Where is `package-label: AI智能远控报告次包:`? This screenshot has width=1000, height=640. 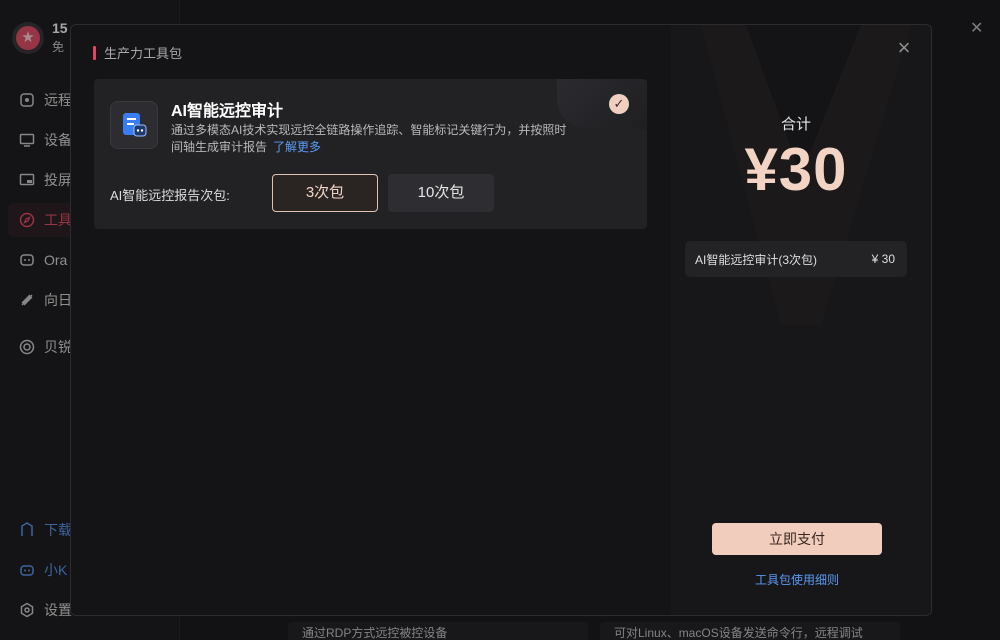
package-label: AI智能远控报告次包: is located at coordinates (170, 195).